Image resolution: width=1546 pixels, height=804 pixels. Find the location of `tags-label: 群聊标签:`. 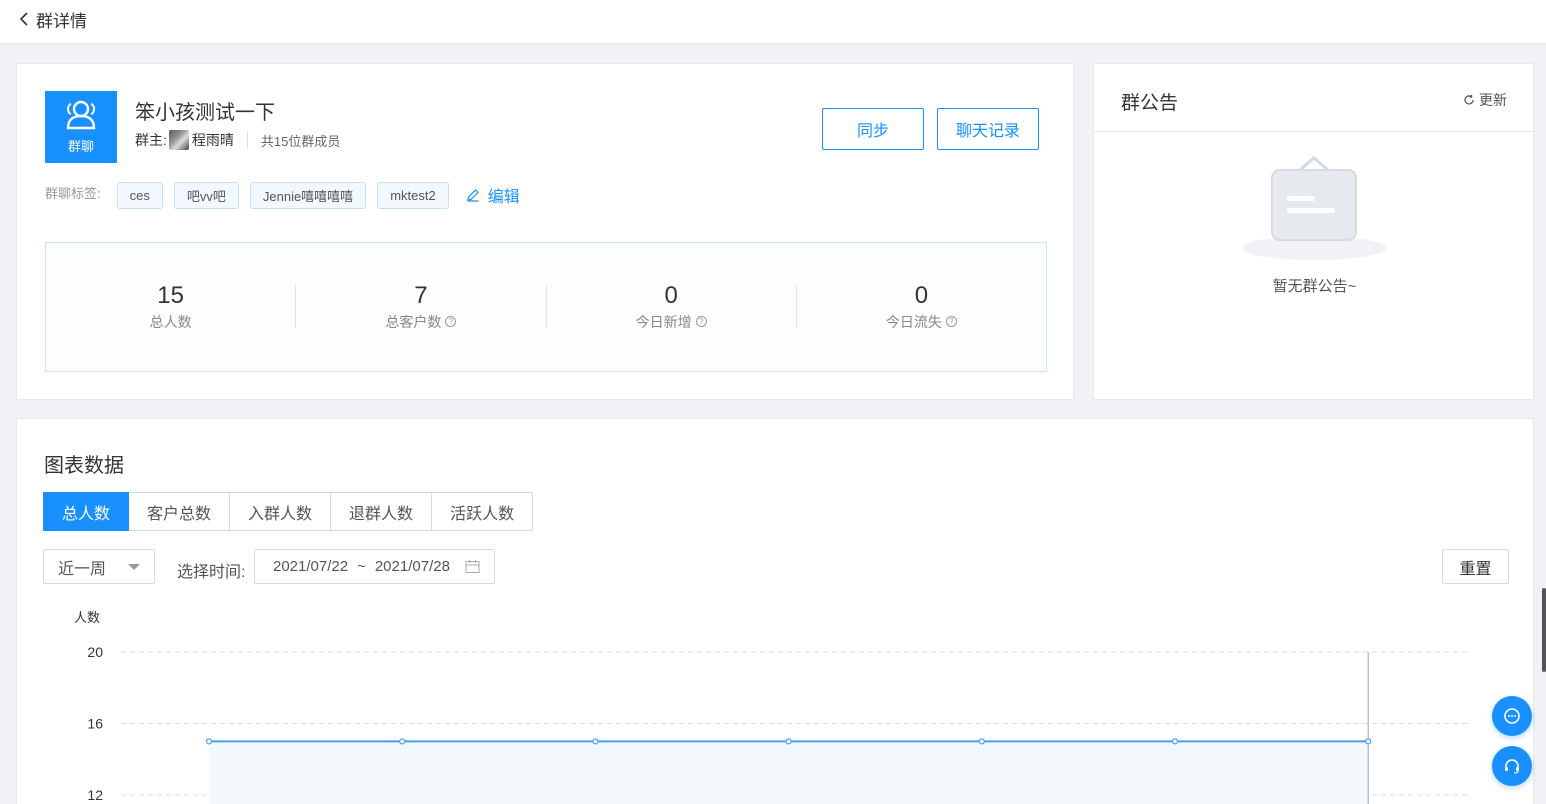

tags-label: 群聊标签: is located at coordinates (73, 193).